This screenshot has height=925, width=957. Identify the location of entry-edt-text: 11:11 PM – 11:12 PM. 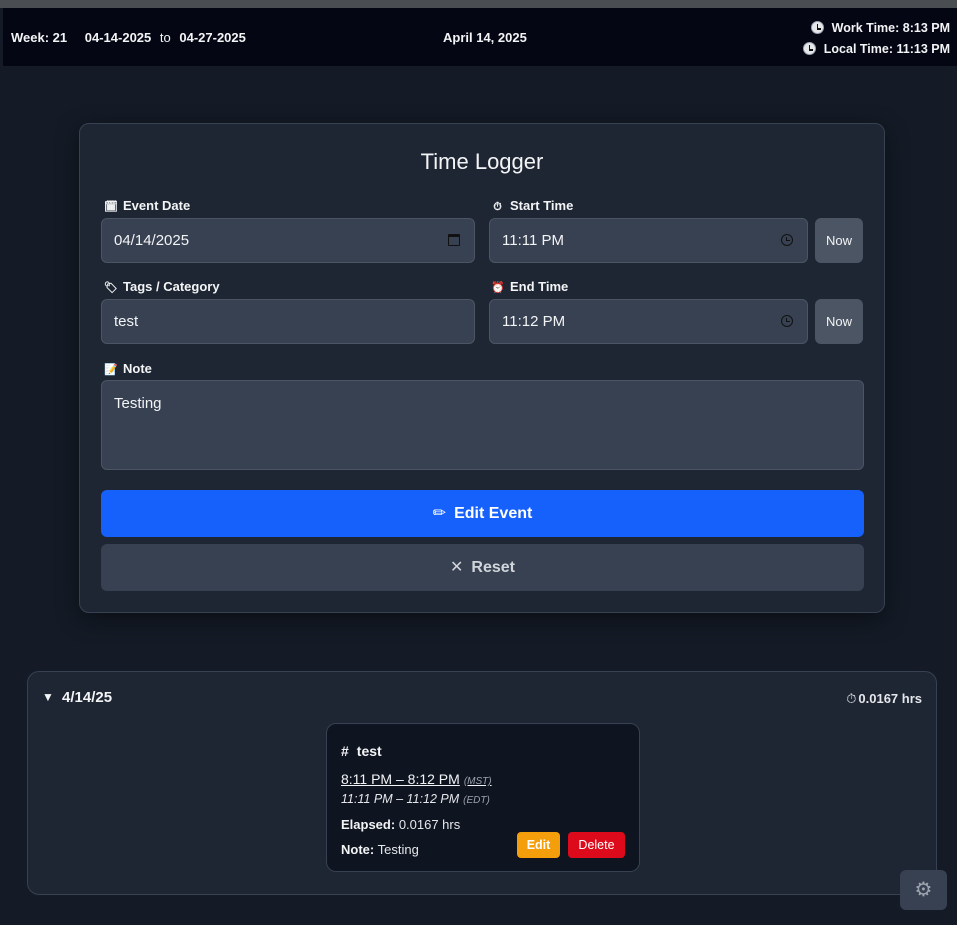
(400, 799).